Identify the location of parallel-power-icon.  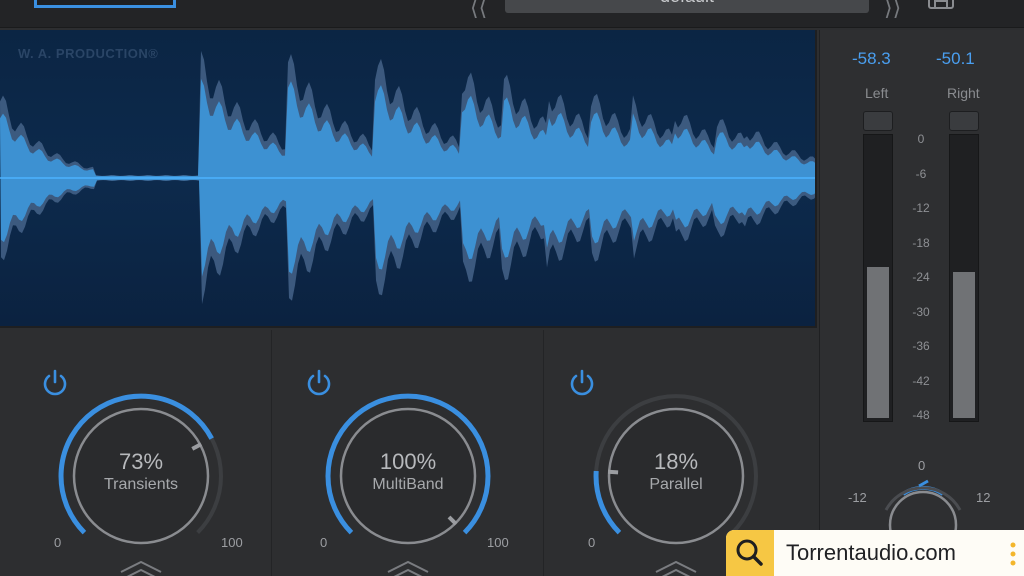
(582, 383).